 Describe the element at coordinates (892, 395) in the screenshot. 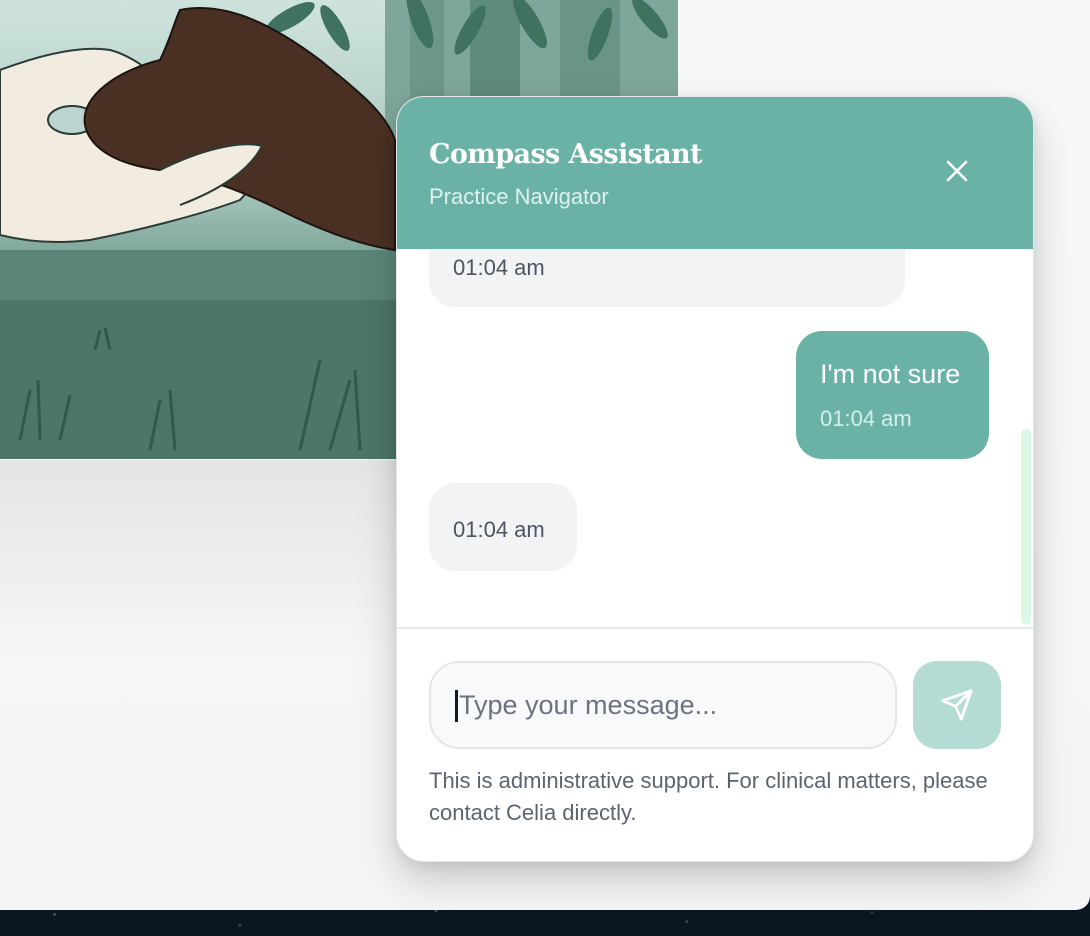

I see `user-message: I'm not sure 01:04 am` at that location.